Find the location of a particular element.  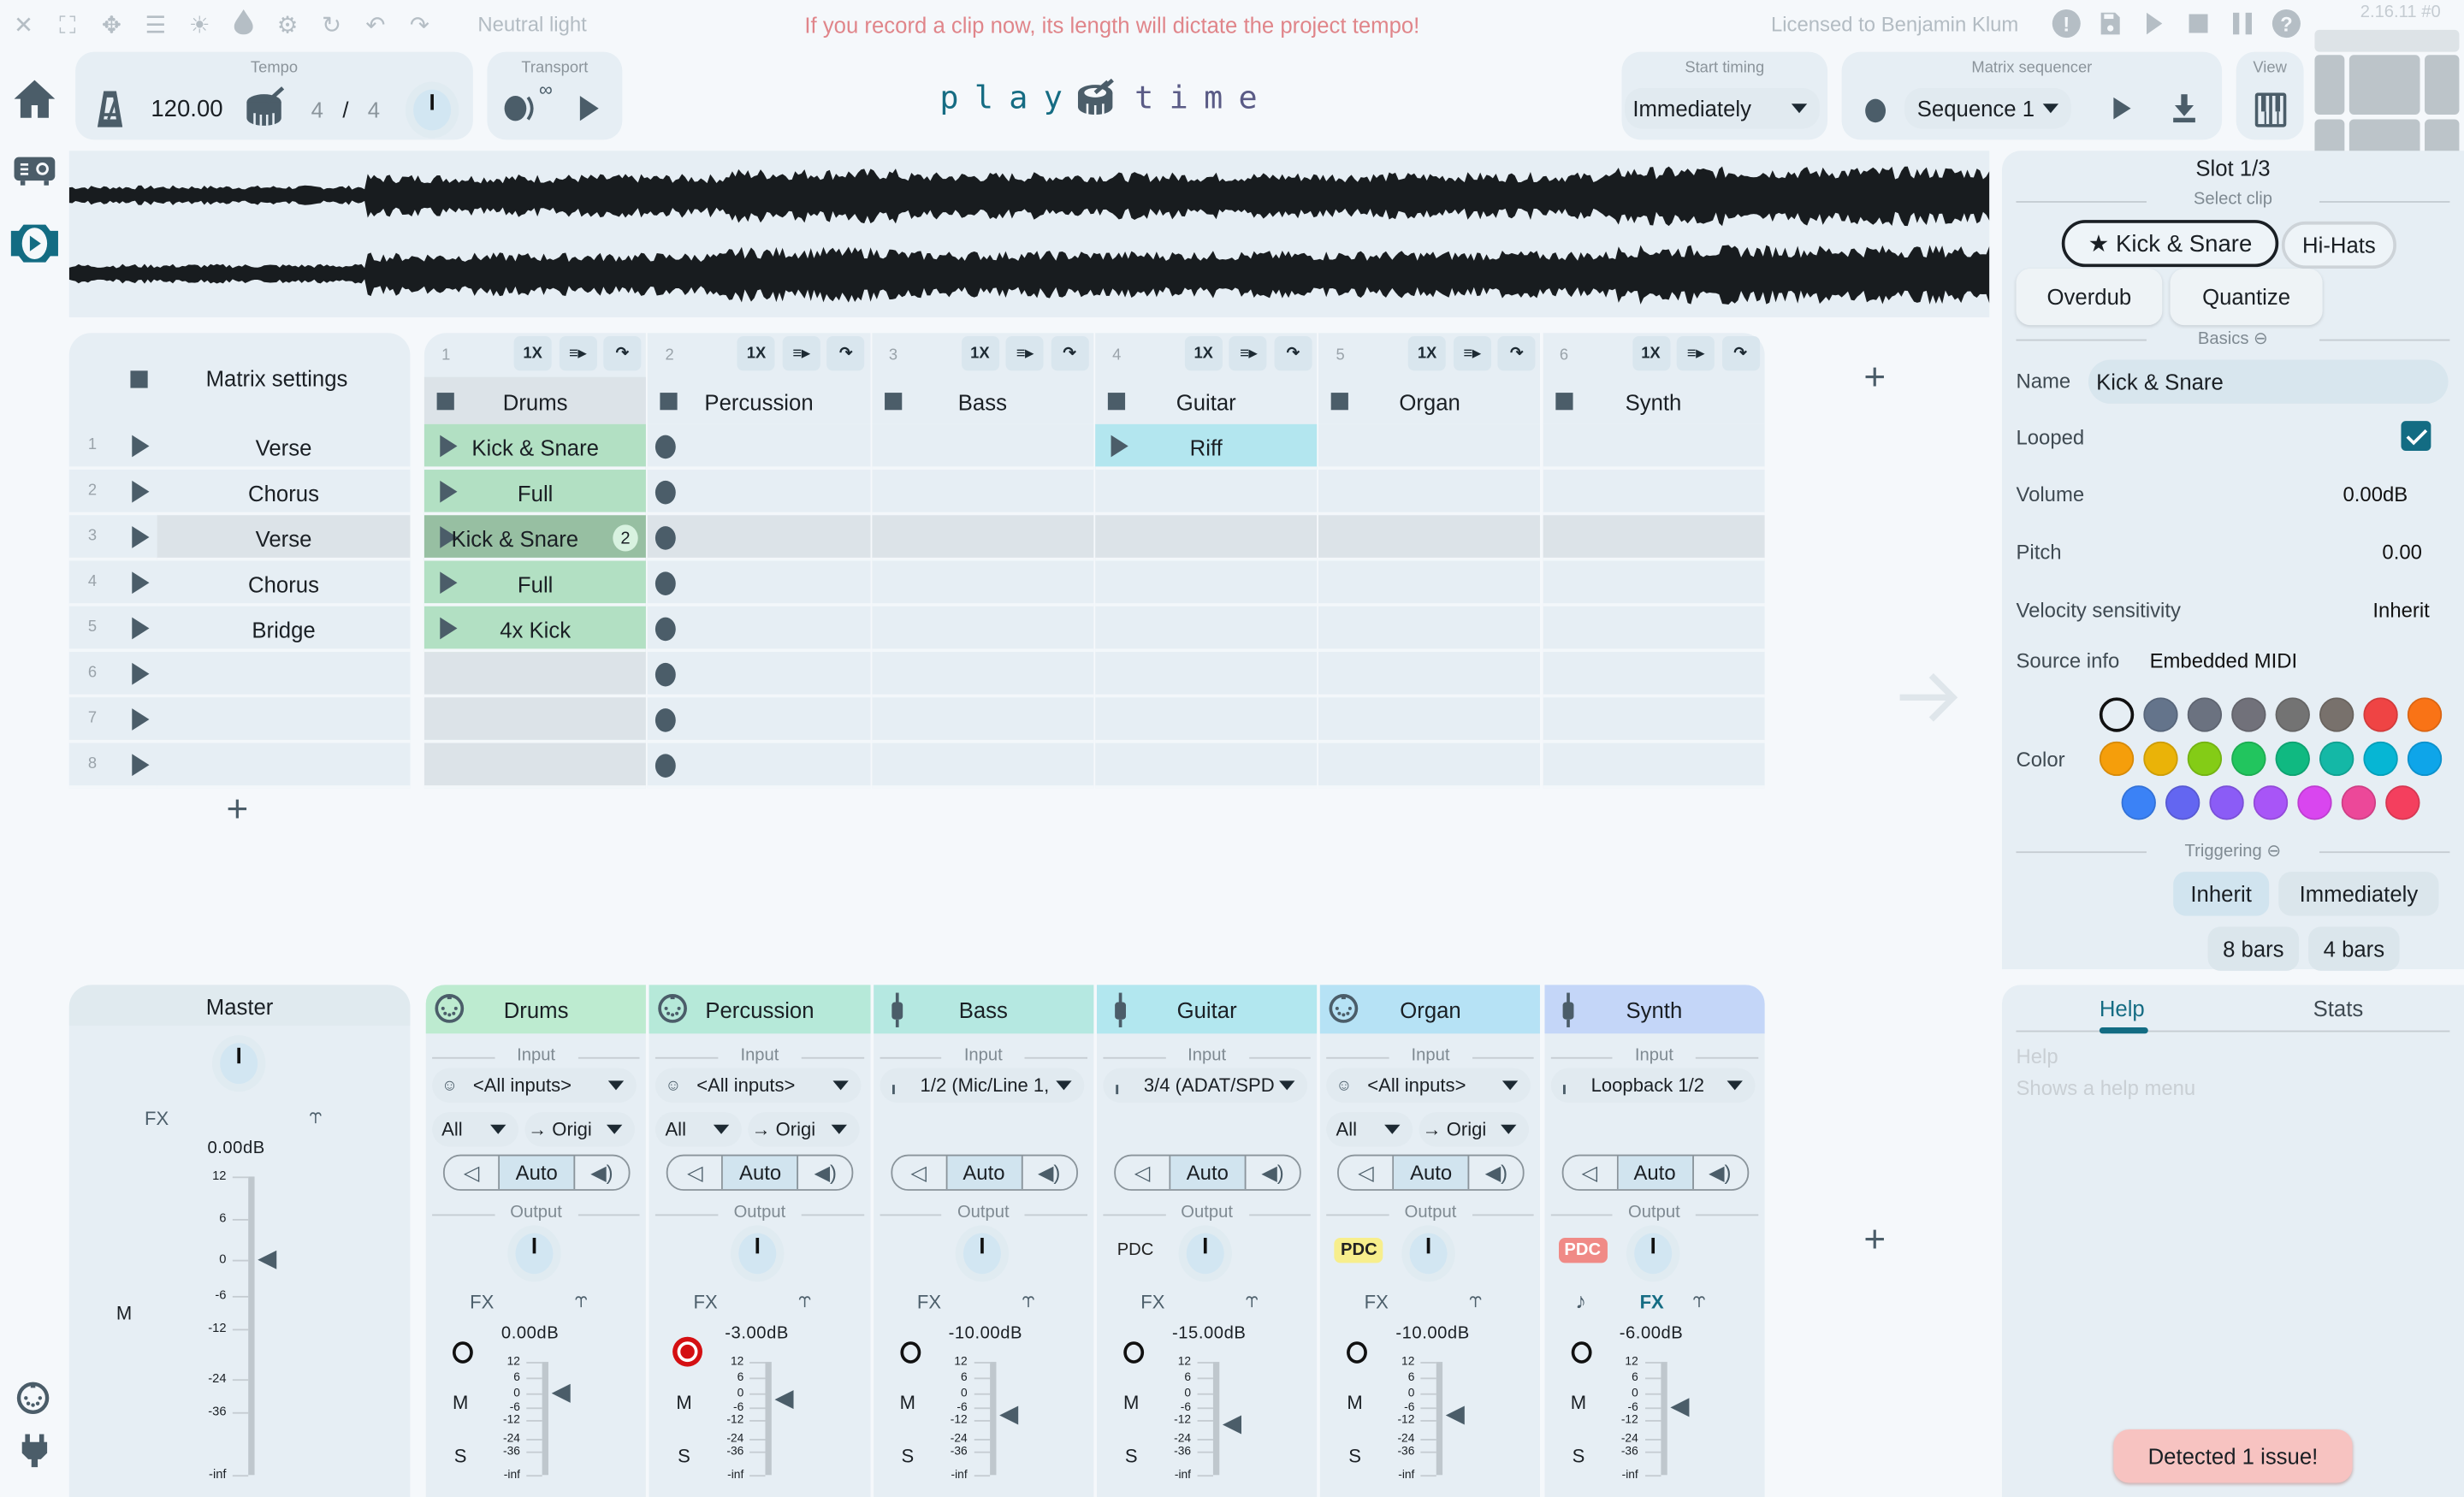

play-view-icon is located at coordinates (34, 247).